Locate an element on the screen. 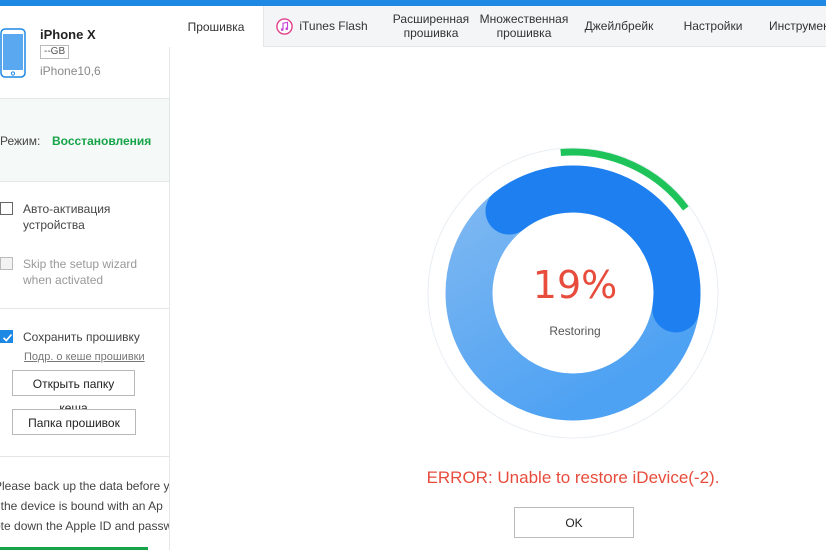 The image size is (826, 550). tab-label: Настройки is located at coordinates (713, 26).